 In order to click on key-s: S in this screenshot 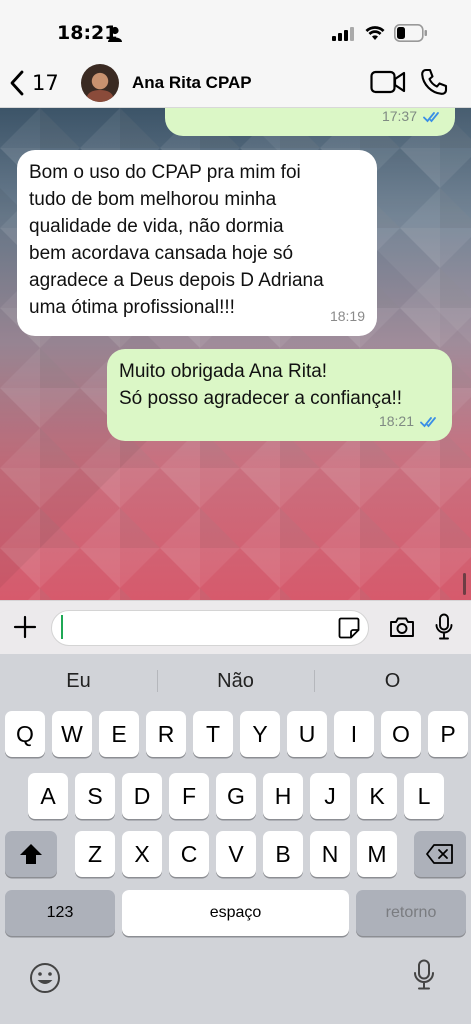, I will do `click(95, 796)`.